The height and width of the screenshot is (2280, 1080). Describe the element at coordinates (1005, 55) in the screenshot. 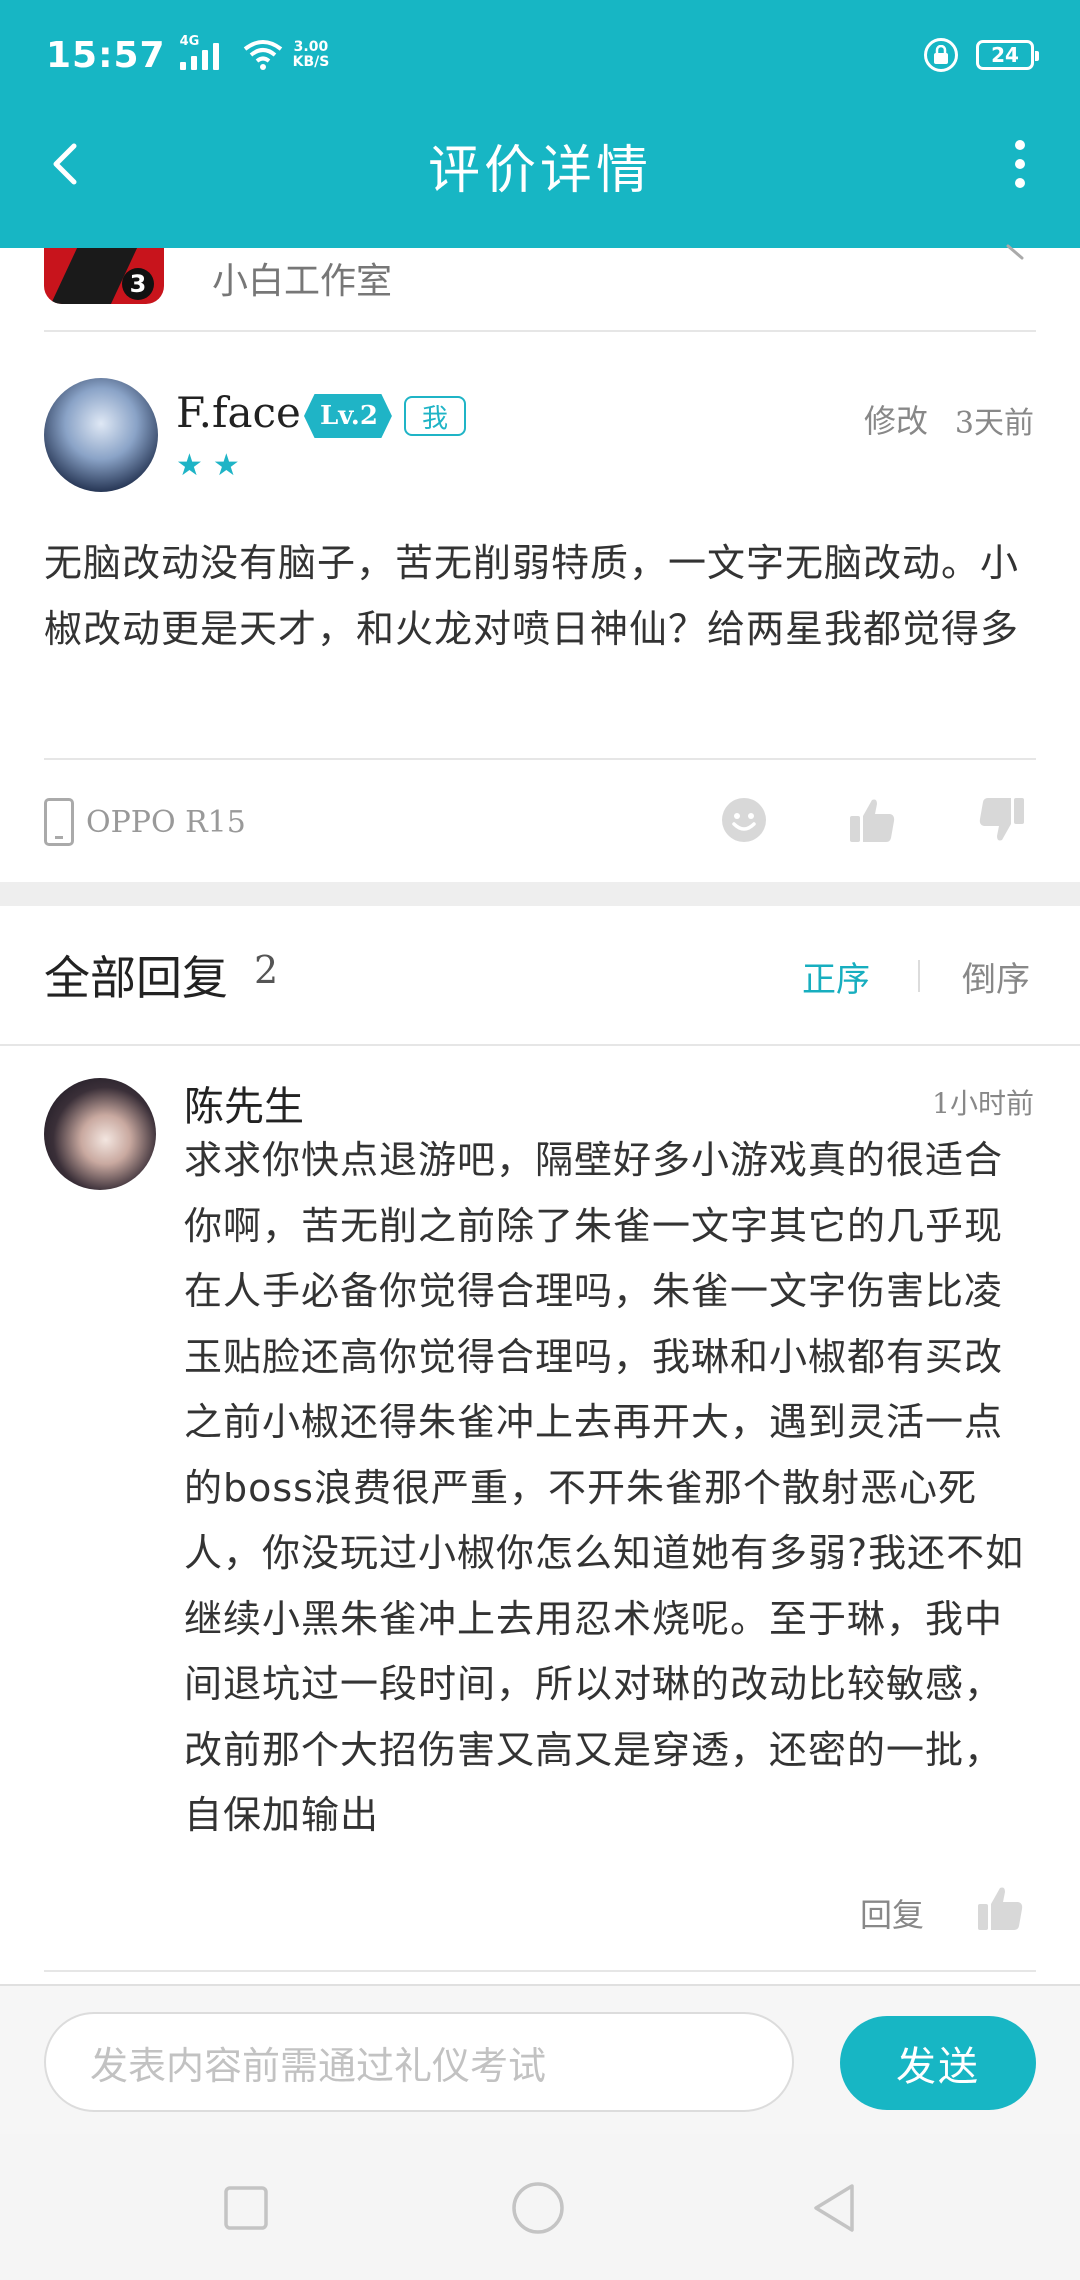

I see `battery-level: 24` at that location.